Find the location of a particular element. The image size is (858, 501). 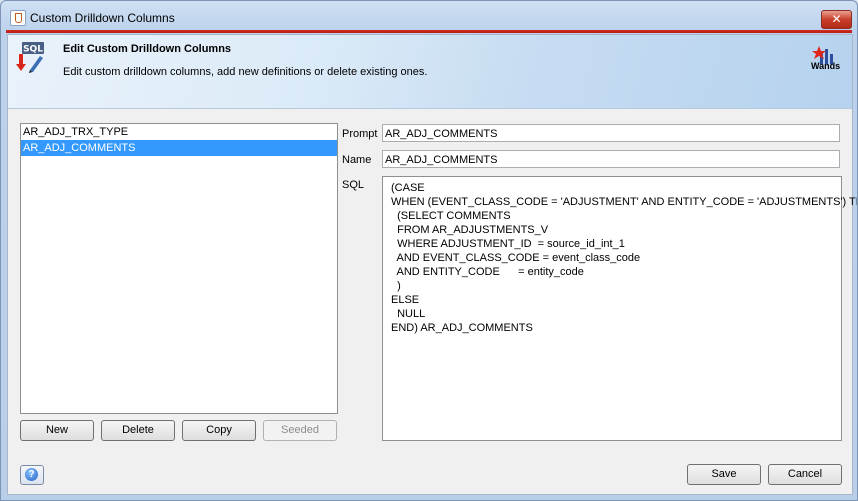

prompt-input: AR_ADJ_COMMENTS is located at coordinates (611, 133).